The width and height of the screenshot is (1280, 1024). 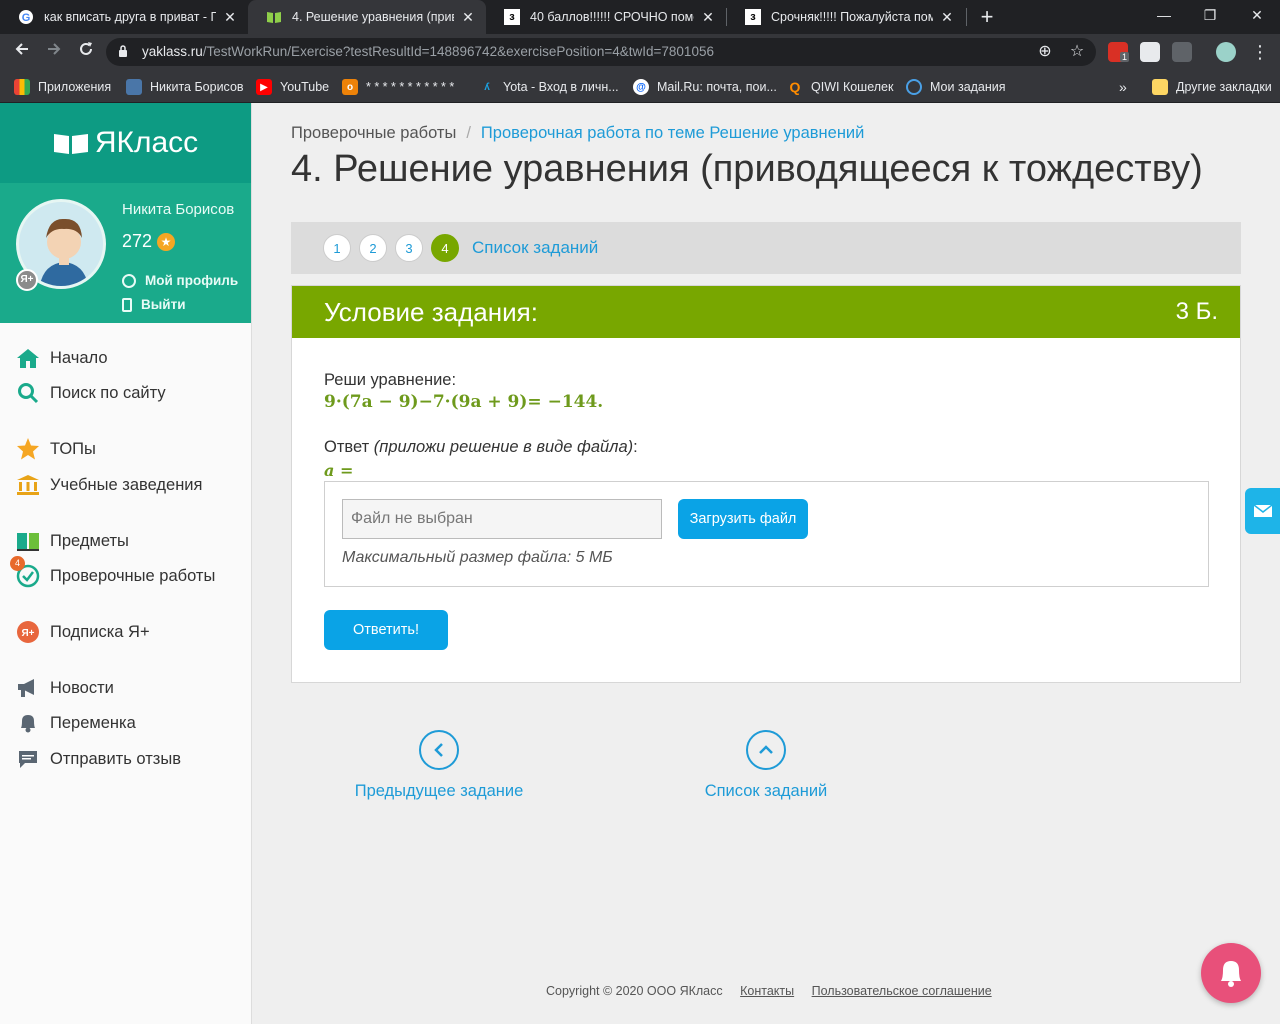 I want to click on task-header: Условие задания: 3 Б., so click(x=766, y=312).